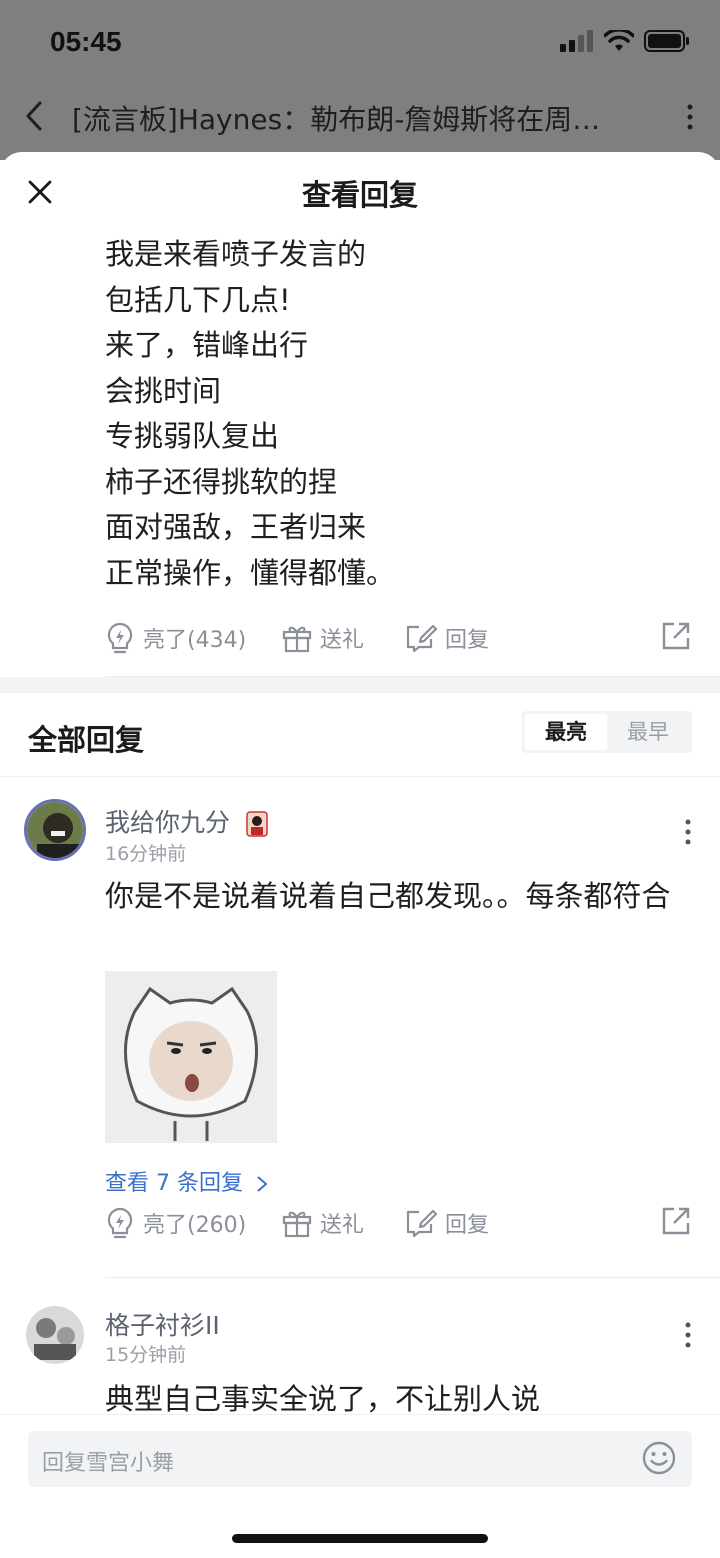  I want to click on post-line: 柿子还得挑软的捏, so click(221, 481).